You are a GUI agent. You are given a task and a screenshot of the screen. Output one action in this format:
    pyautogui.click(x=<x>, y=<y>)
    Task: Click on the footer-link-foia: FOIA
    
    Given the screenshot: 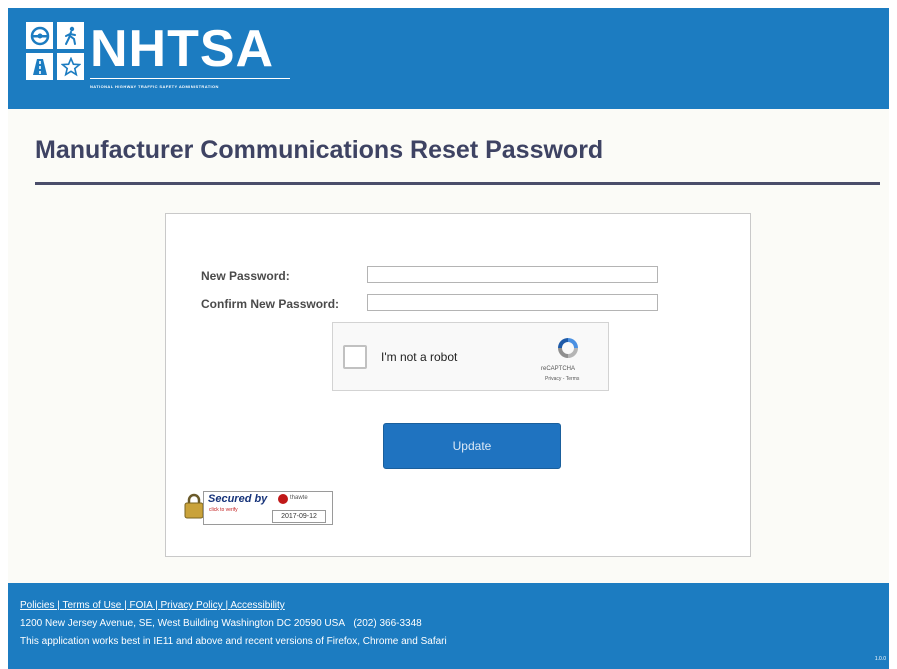 What is the action you would take?
    pyautogui.click(x=141, y=605)
    